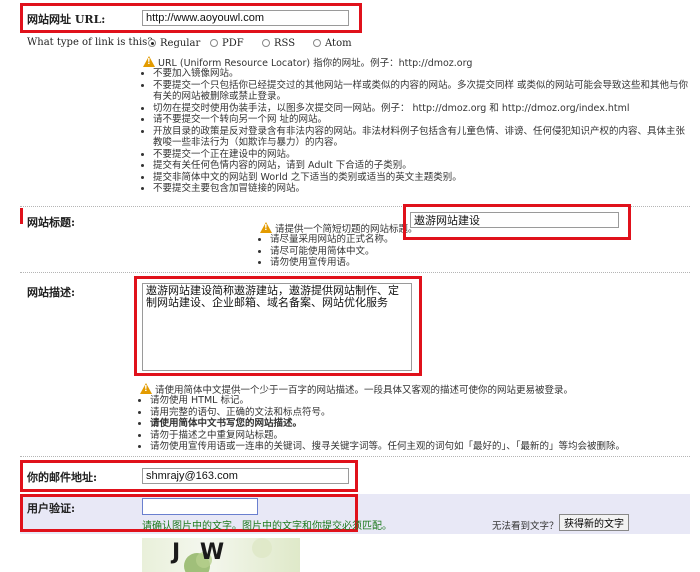  I want to click on list-item: 请尽可能使用简体中文。, so click(370, 252).